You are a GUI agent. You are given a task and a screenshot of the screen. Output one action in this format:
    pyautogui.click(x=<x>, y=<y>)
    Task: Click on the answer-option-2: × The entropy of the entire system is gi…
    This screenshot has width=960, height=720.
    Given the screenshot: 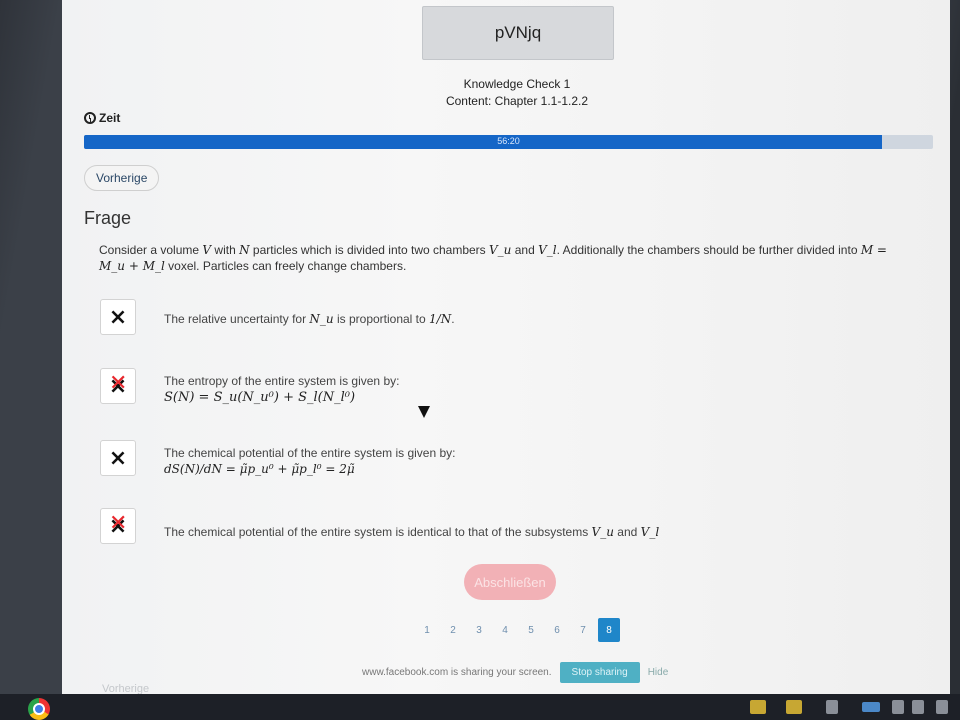 What is the action you would take?
    pyautogui.click(x=490, y=388)
    